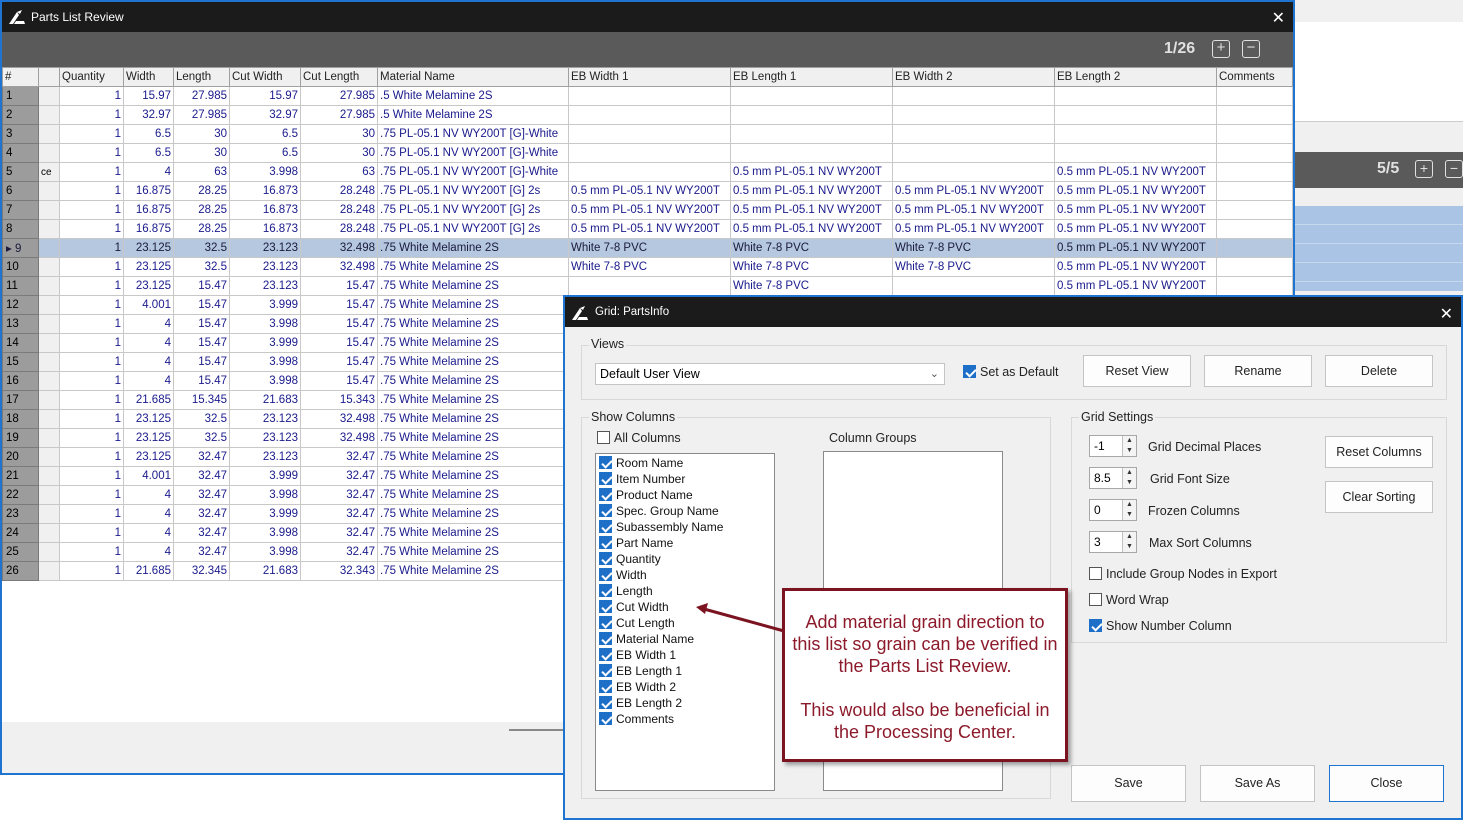 The width and height of the screenshot is (1463, 820). I want to click on table-cell: 27.985, so click(201, 96).